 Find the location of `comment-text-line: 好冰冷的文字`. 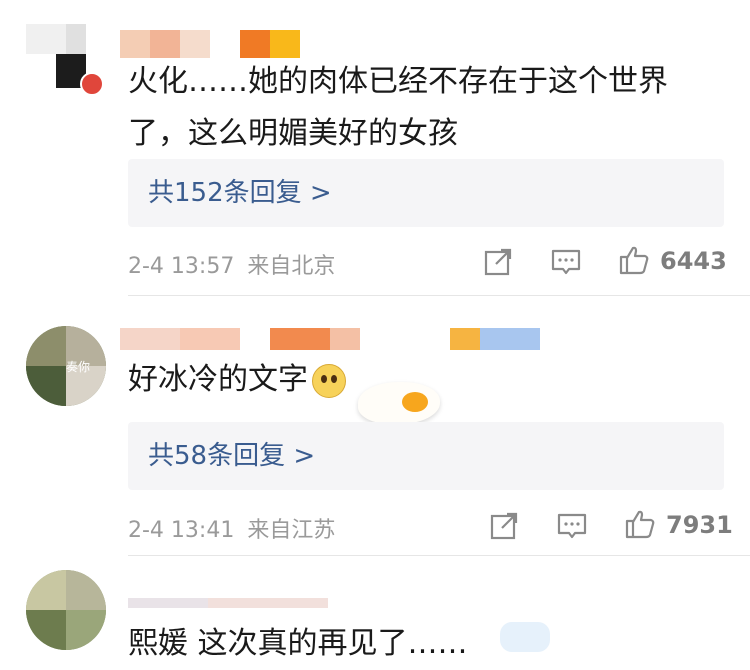

comment-text-line: 好冰冷的文字 is located at coordinates (218, 379).